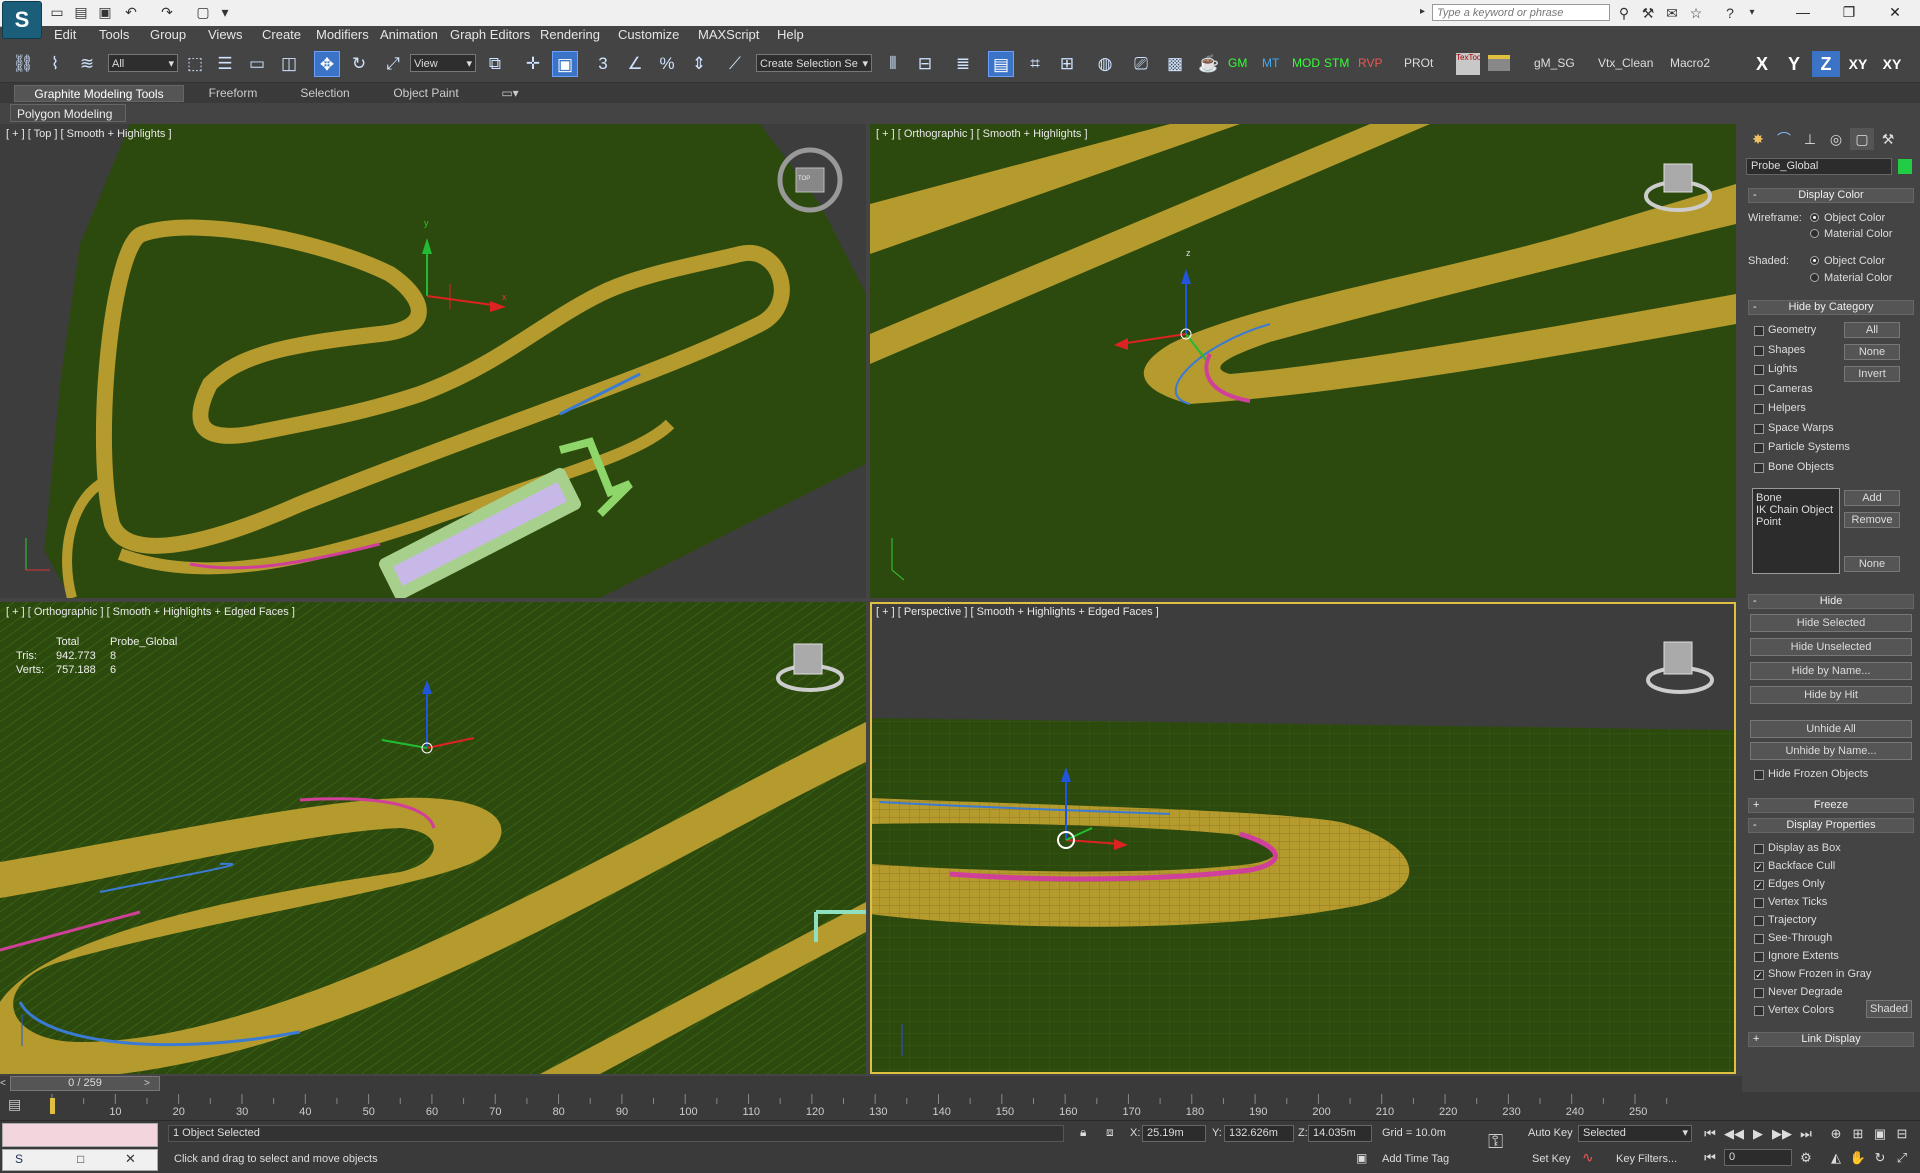  What do you see at coordinates (359, 64) in the screenshot?
I see `select-and-rotate-icon: ↻` at bounding box center [359, 64].